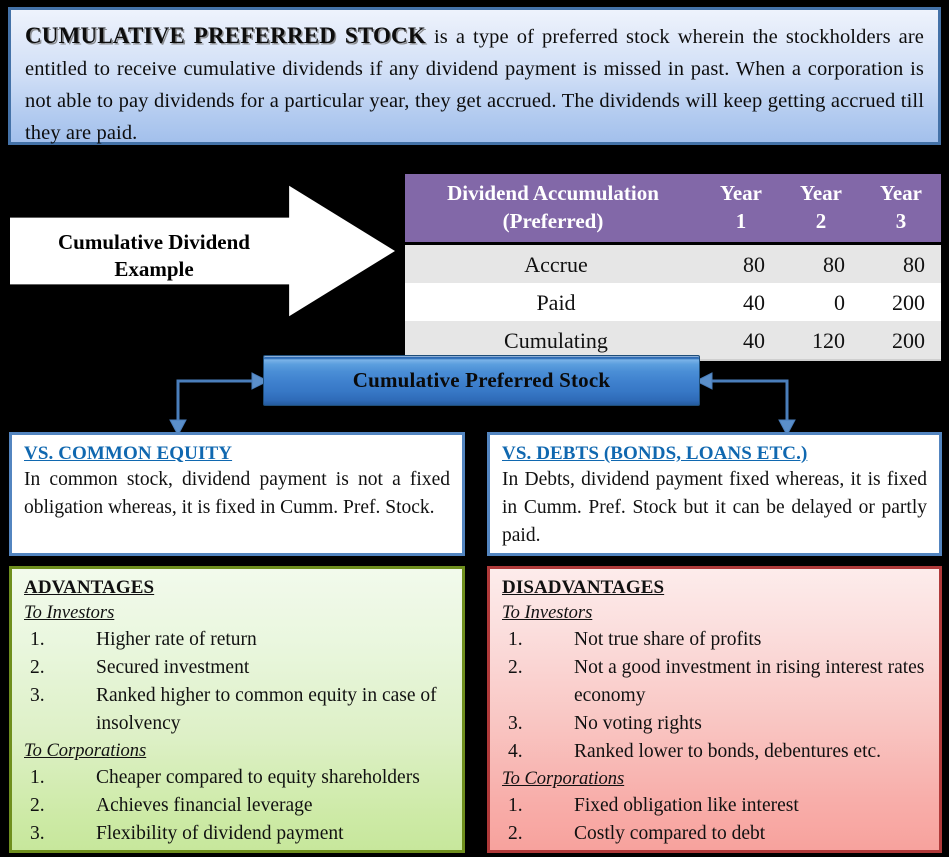  Describe the element at coordinates (173, 667) in the screenshot. I see `list-item-text: Secured investment` at that location.